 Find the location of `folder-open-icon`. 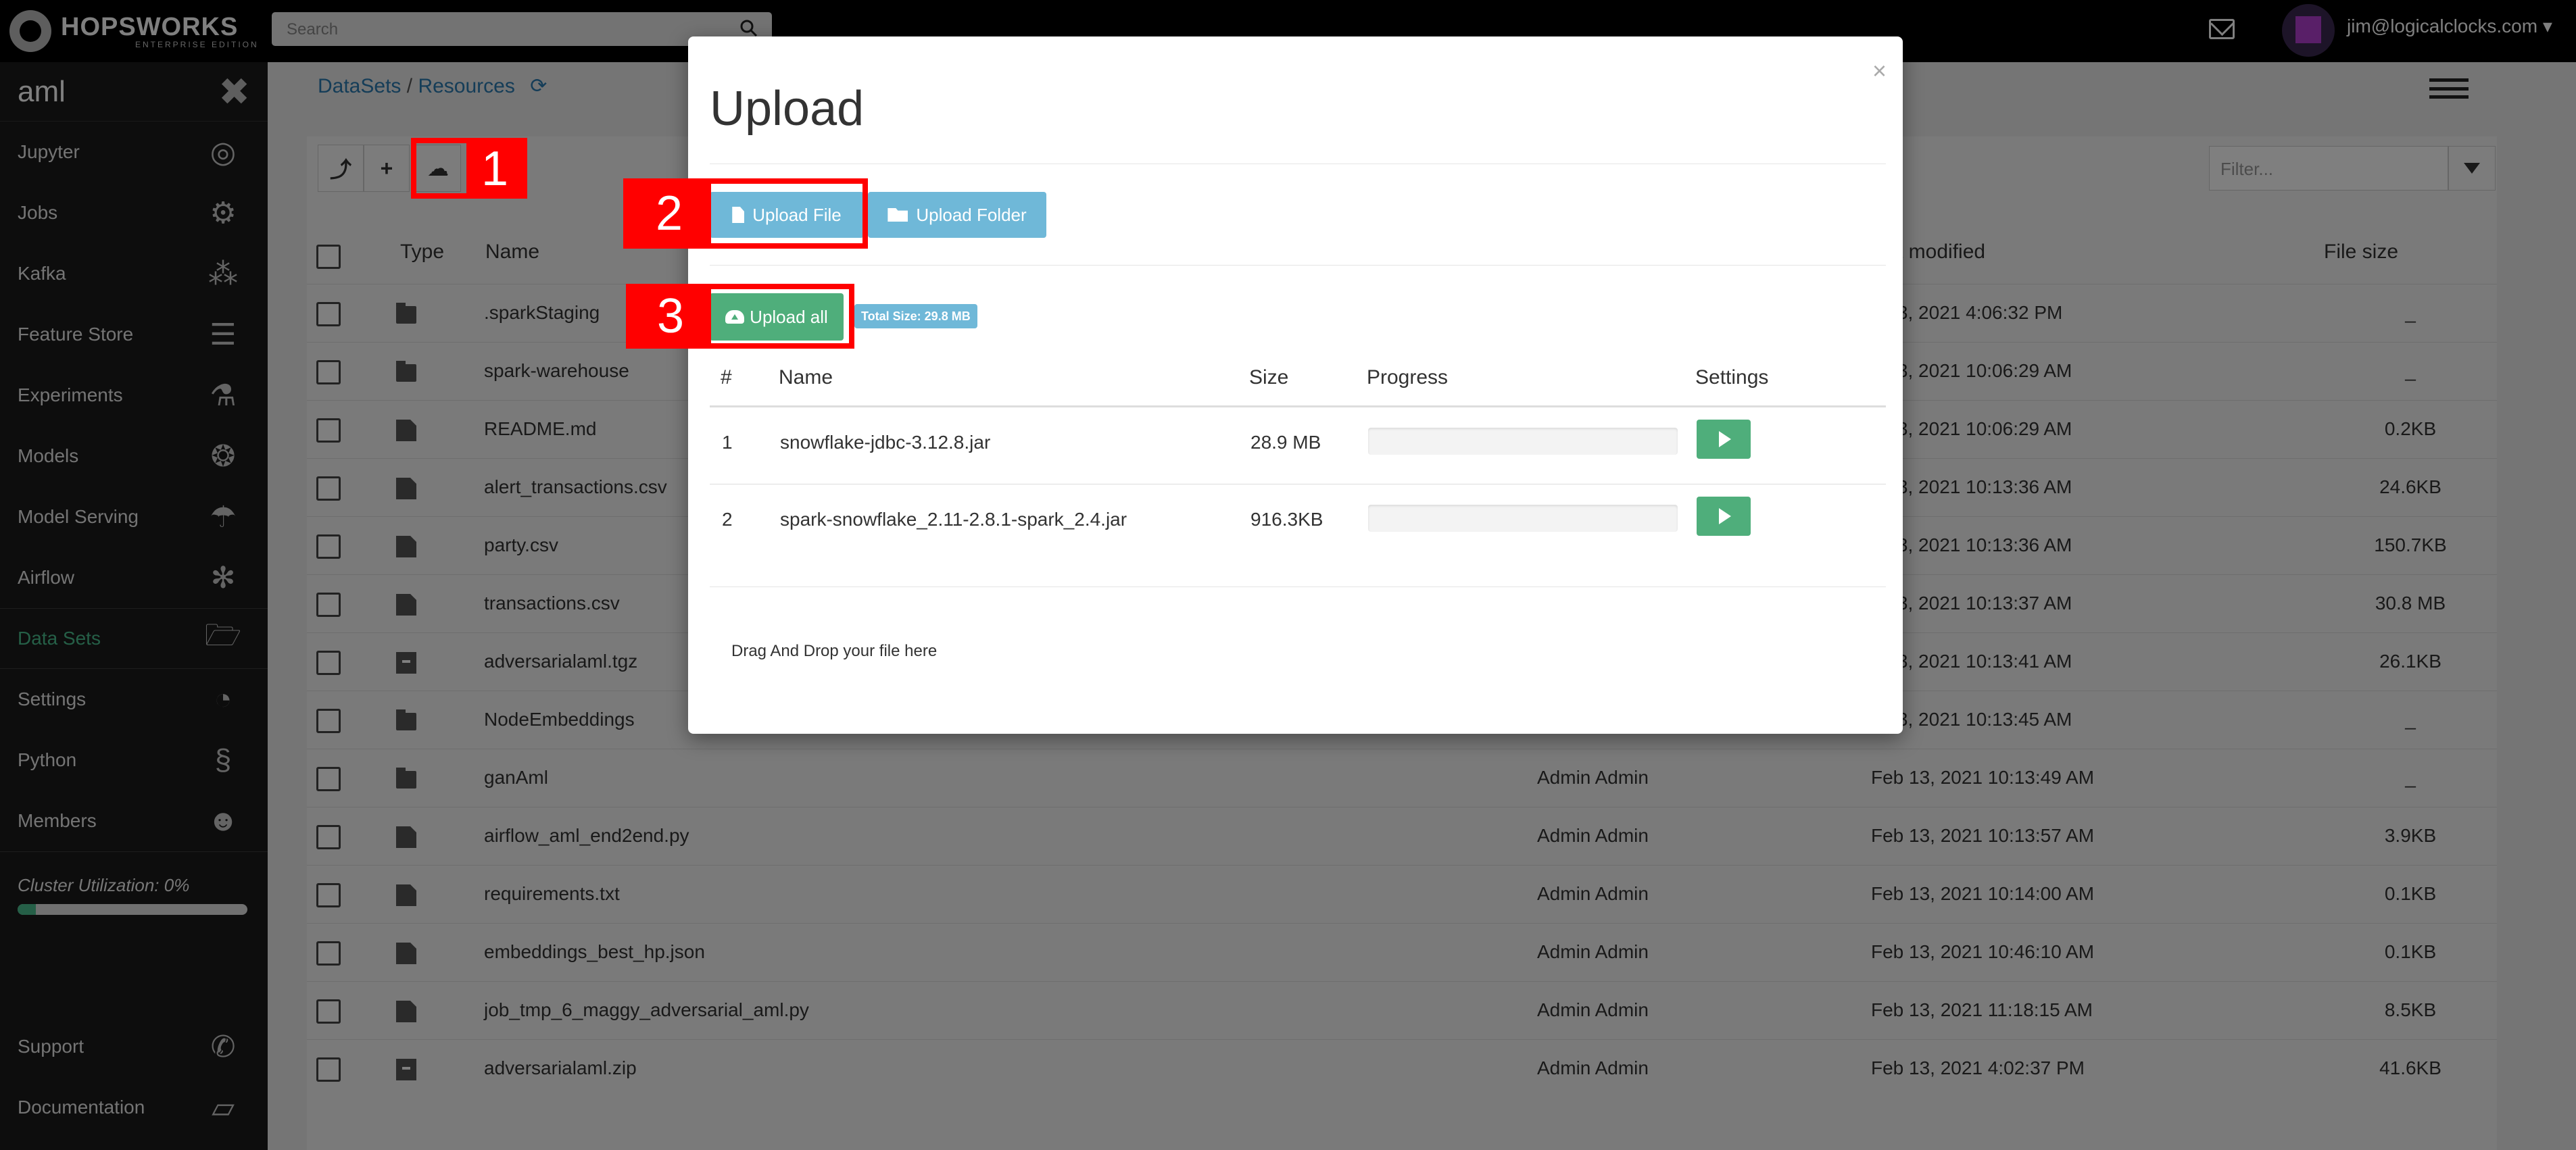

folder-open-icon is located at coordinates (898, 215).